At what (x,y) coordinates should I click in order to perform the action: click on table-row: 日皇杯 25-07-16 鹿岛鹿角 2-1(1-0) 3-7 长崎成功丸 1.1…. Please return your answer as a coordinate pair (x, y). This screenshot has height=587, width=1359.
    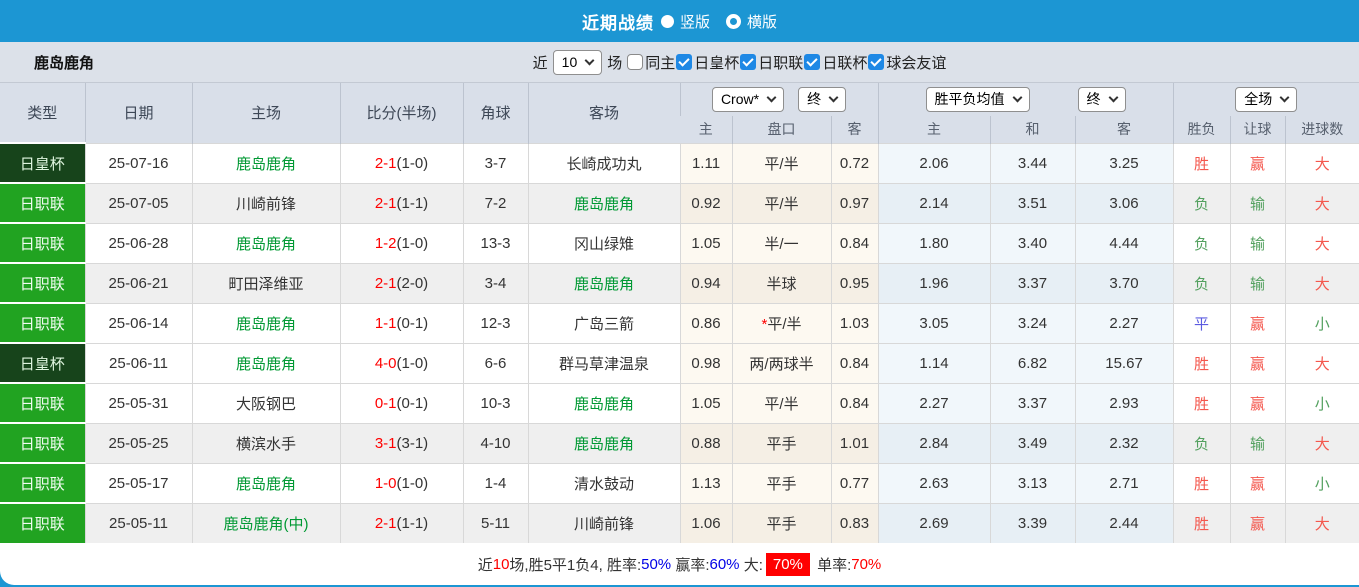
    Looking at the image, I should click on (679, 162).